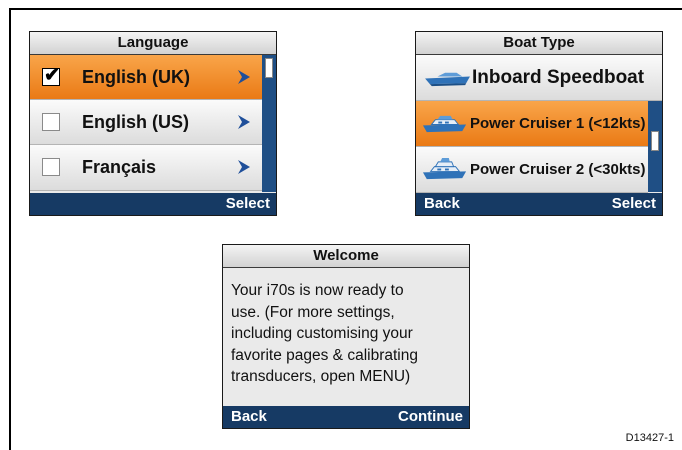  What do you see at coordinates (346, 256) in the screenshot?
I see `welcome-title: Welcome` at bounding box center [346, 256].